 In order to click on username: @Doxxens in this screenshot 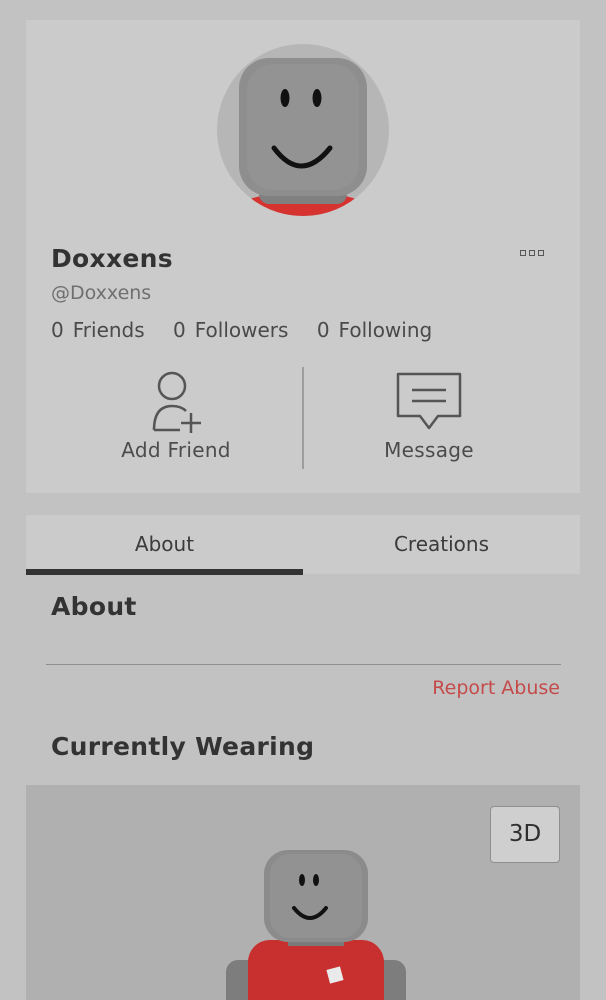, I will do `click(101, 293)`.